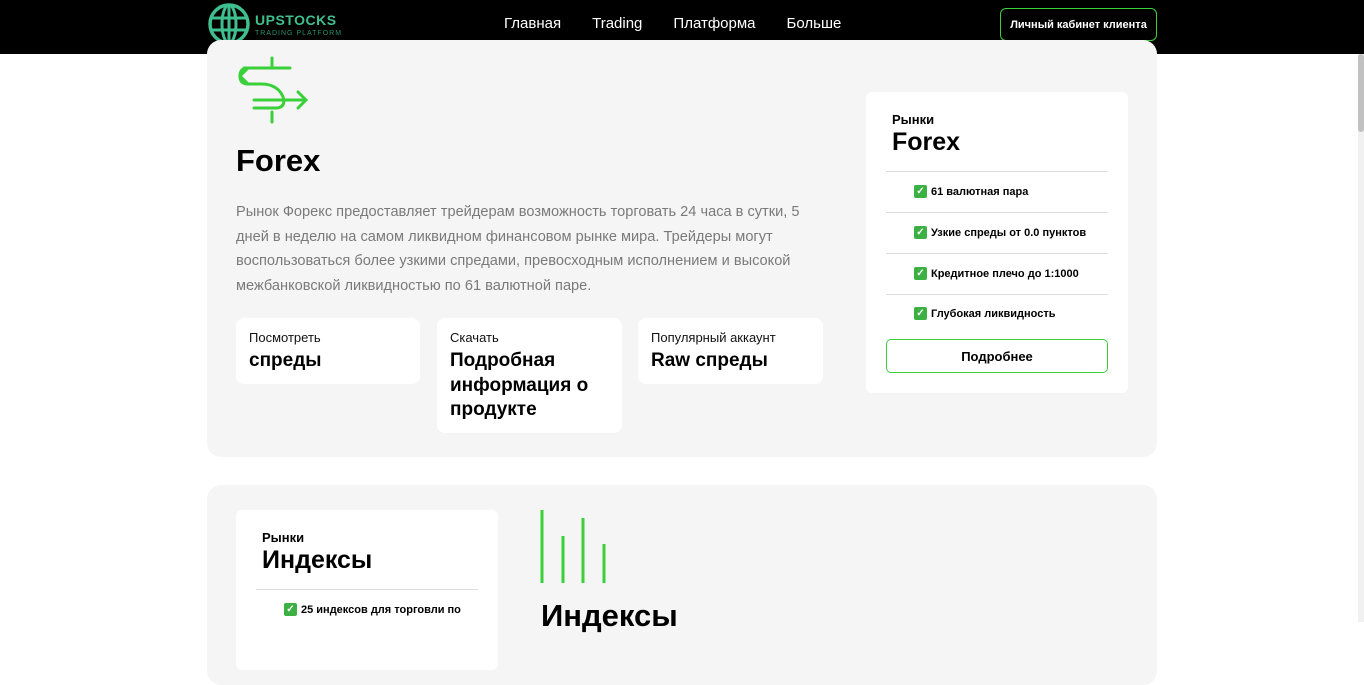 Image resolution: width=1364 pixels, height=685 pixels. Describe the element at coordinates (1361, 93) in the screenshot. I see `scrollbar-thumb` at that location.